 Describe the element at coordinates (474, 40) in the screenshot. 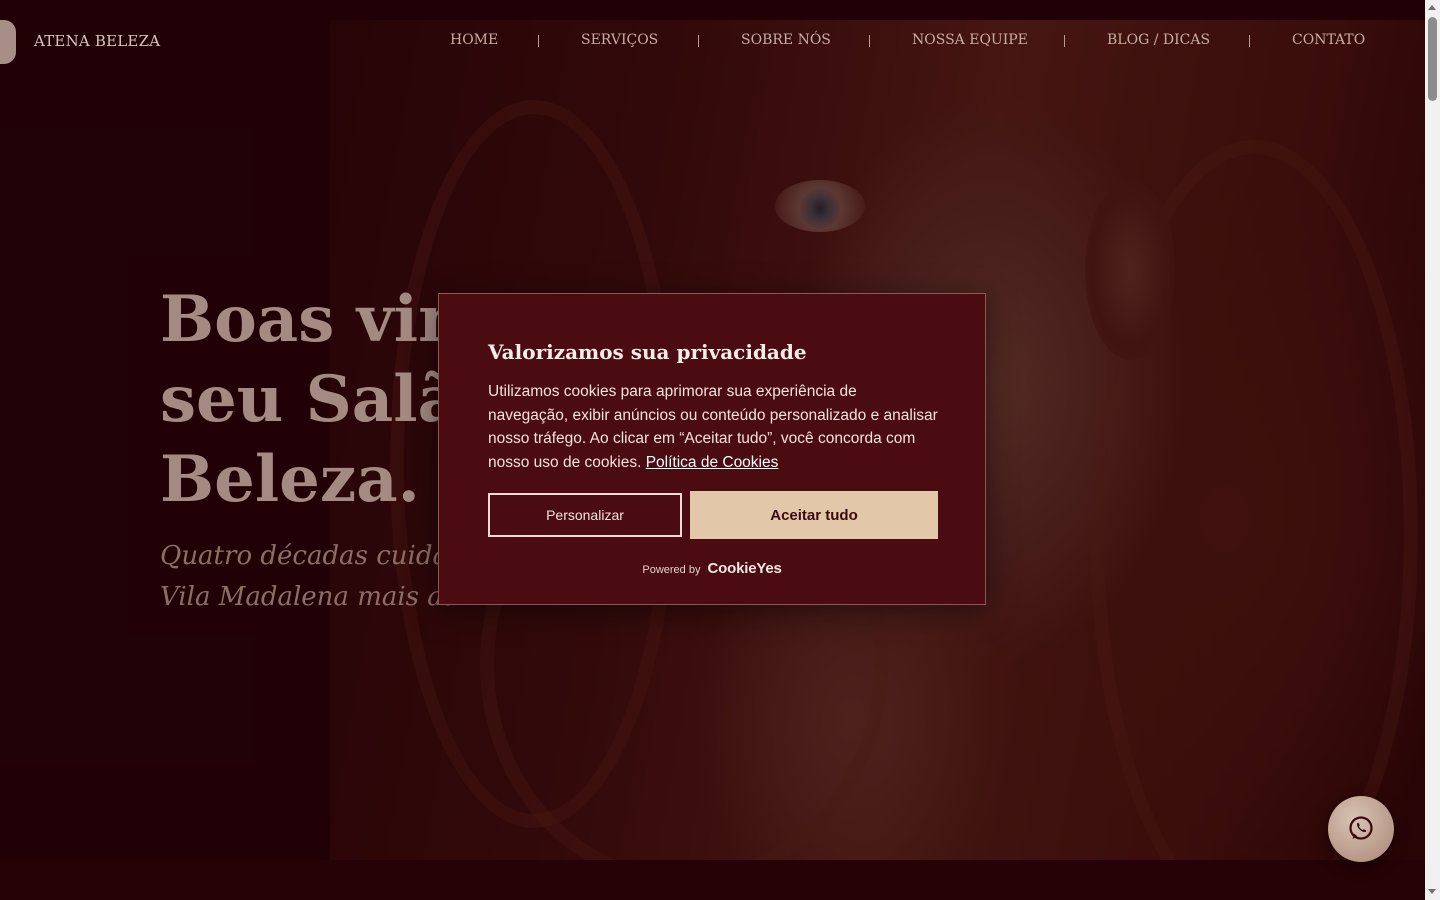

I see `nav-item-home: HOME` at that location.